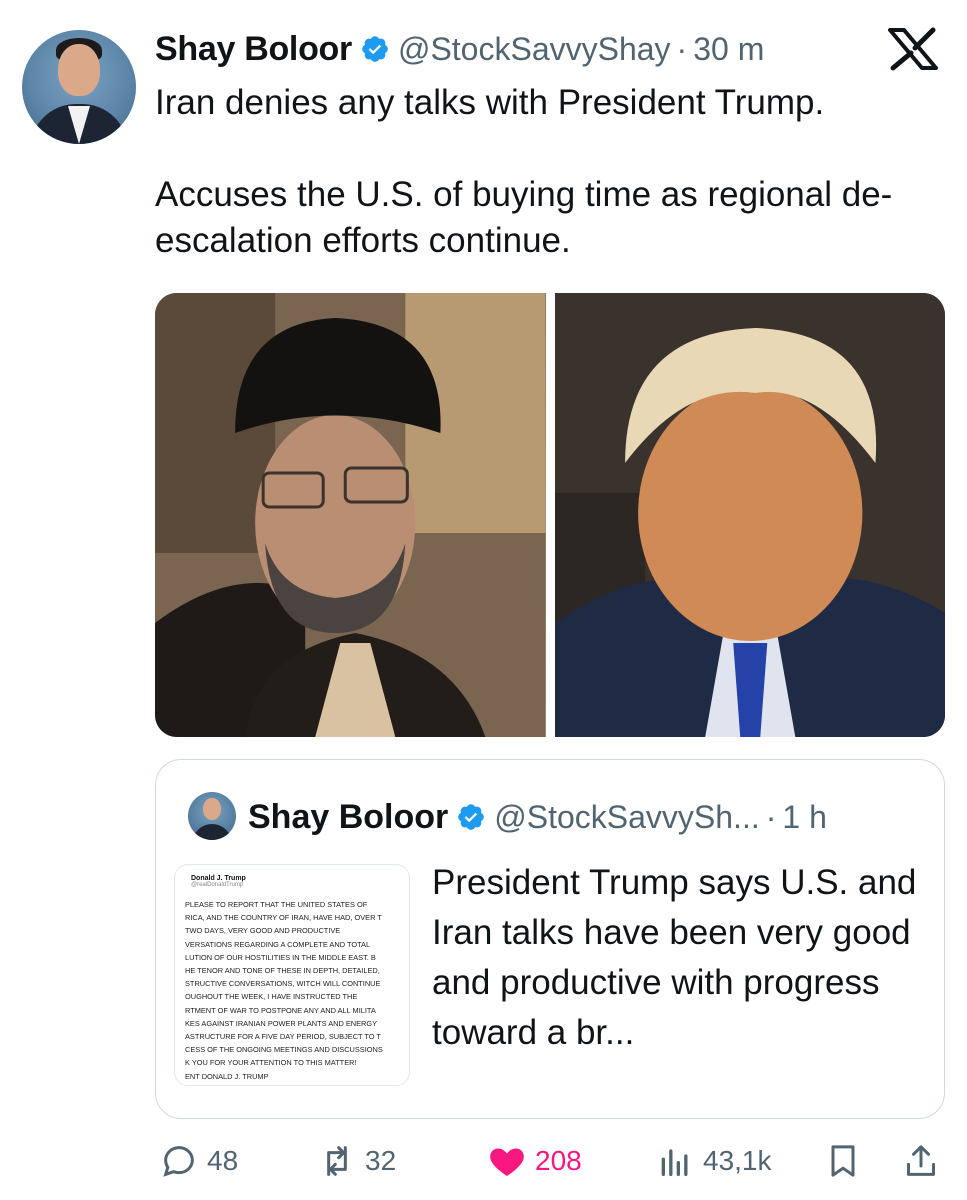  I want to click on post-header: Shay Boloor @StockSavvyShay · 30 m, so click(459, 49).